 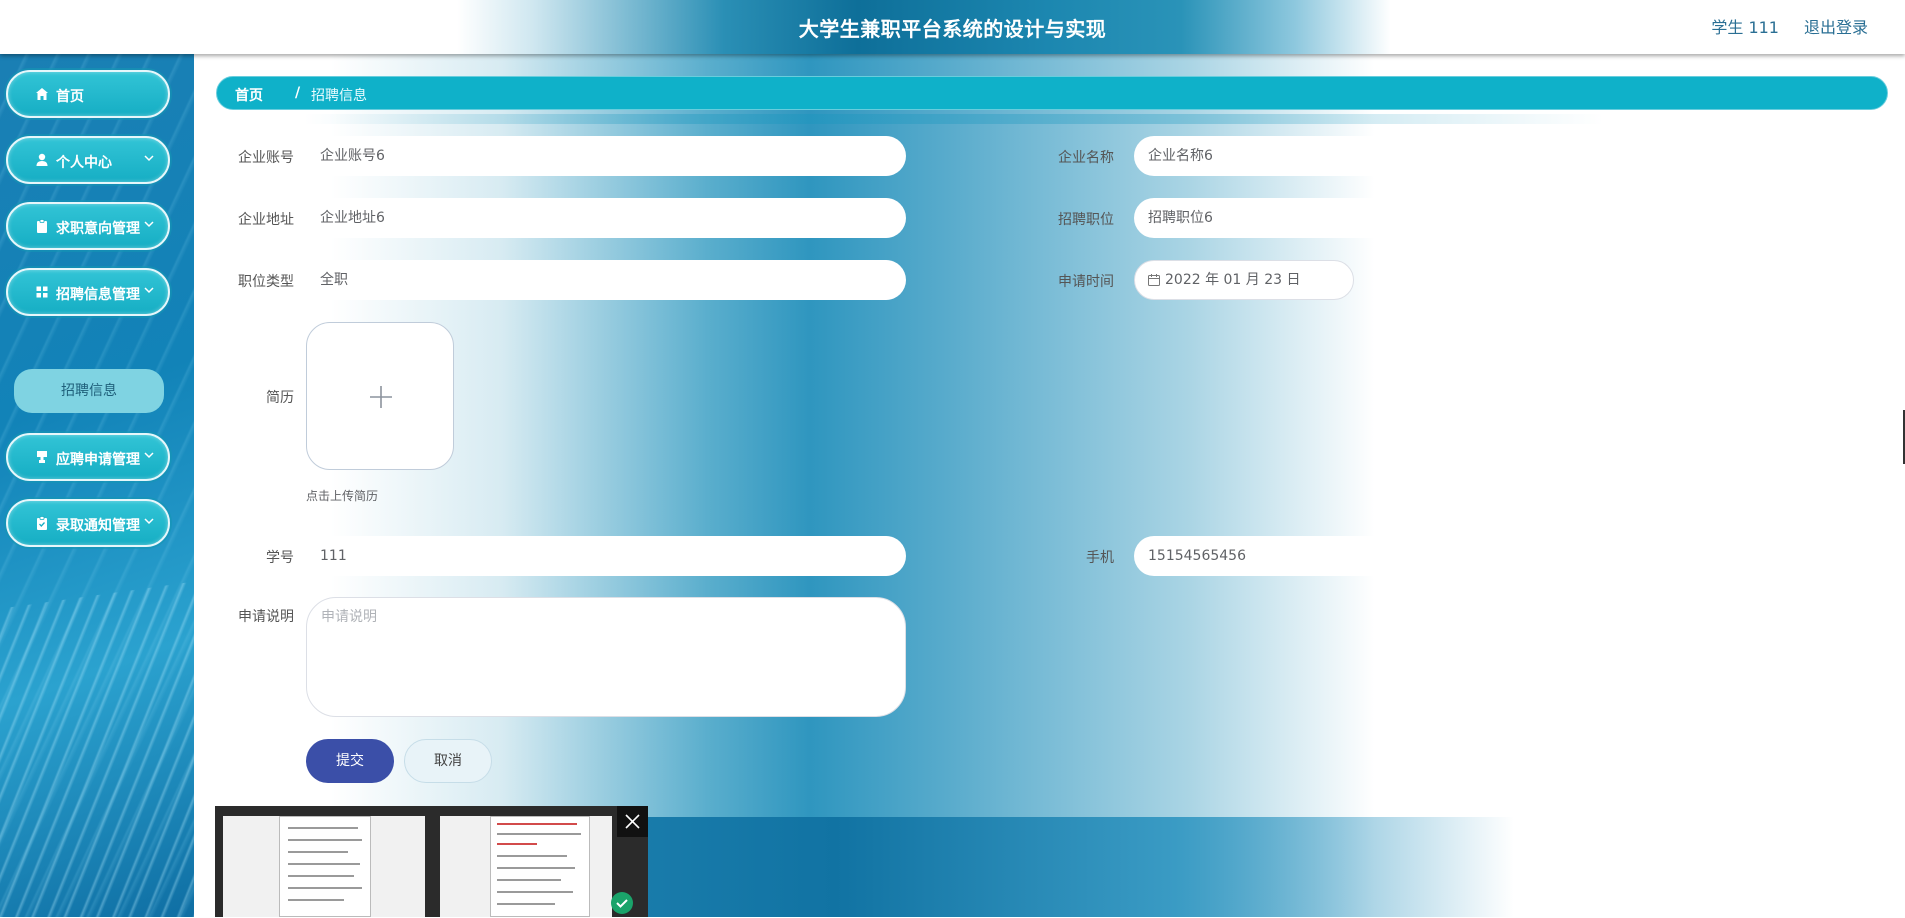 I want to click on phone-label: 手机, so click(x=1100, y=558).